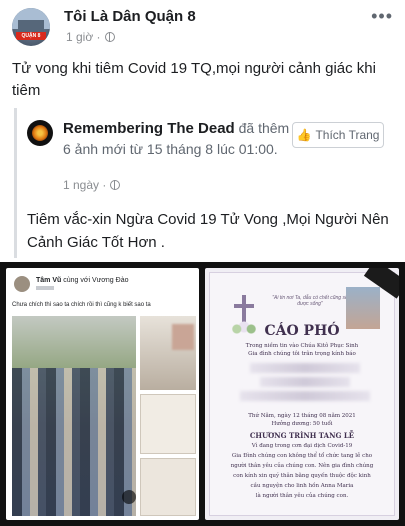  I want to click on page-name: Tôi Là Dân Quận 8, so click(130, 16).